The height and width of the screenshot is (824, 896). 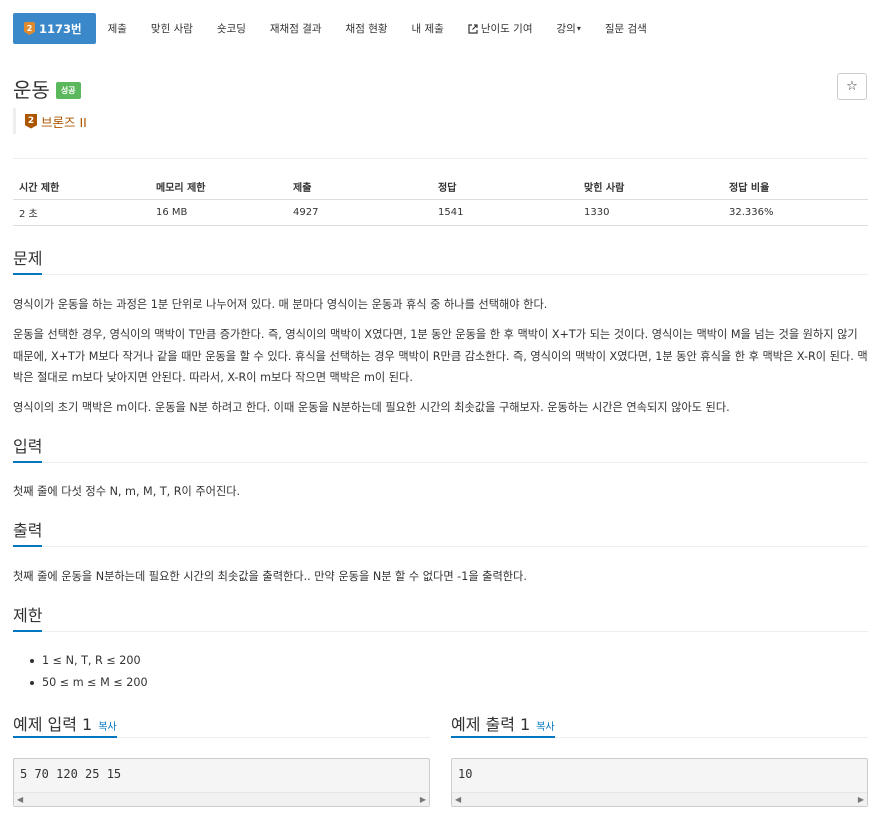 What do you see at coordinates (296, 28) in the screenshot?
I see `nav-rejudge-results: 재채점 결과` at bounding box center [296, 28].